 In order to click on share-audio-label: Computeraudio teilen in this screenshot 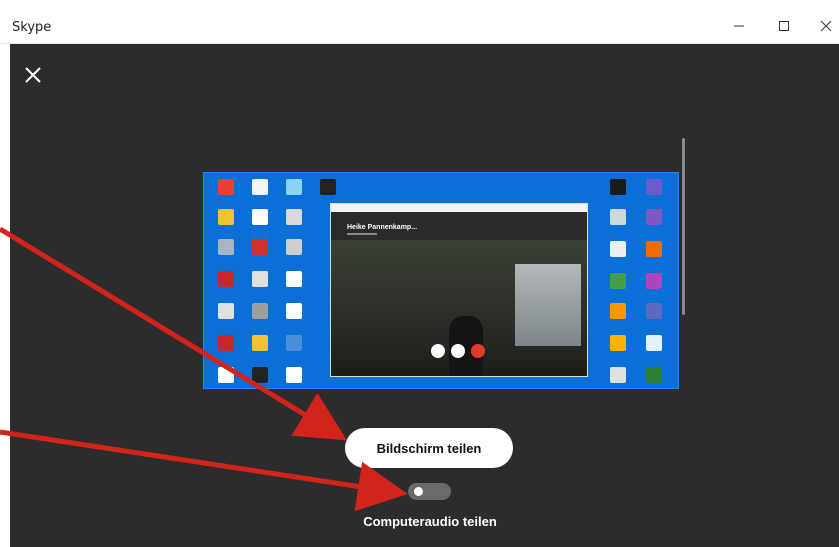, I will do `click(430, 521)`.